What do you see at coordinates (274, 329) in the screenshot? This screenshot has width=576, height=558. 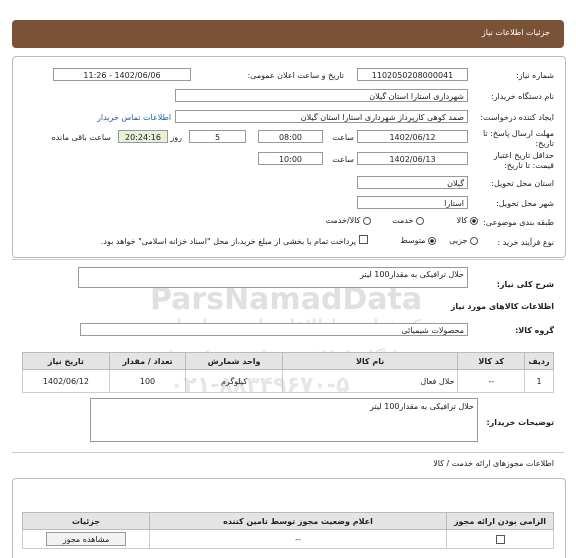 I see `goods-group-field: محصولات شیمیائی` at bounding box center [274, 329].